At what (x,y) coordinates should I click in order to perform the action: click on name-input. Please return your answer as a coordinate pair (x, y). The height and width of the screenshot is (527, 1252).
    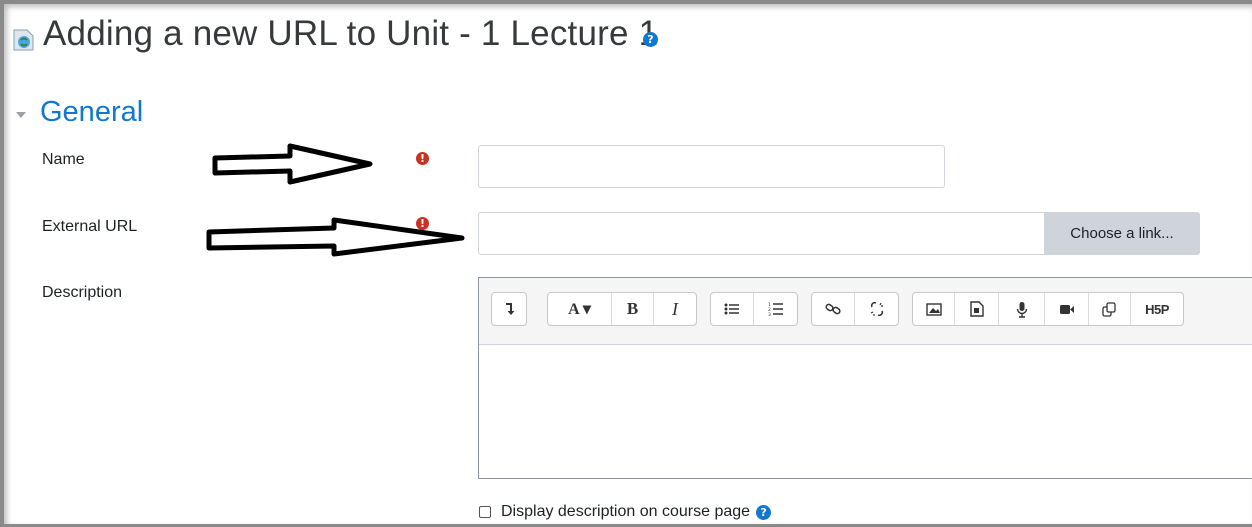
    Looking at the image, I should click on (711, 166).